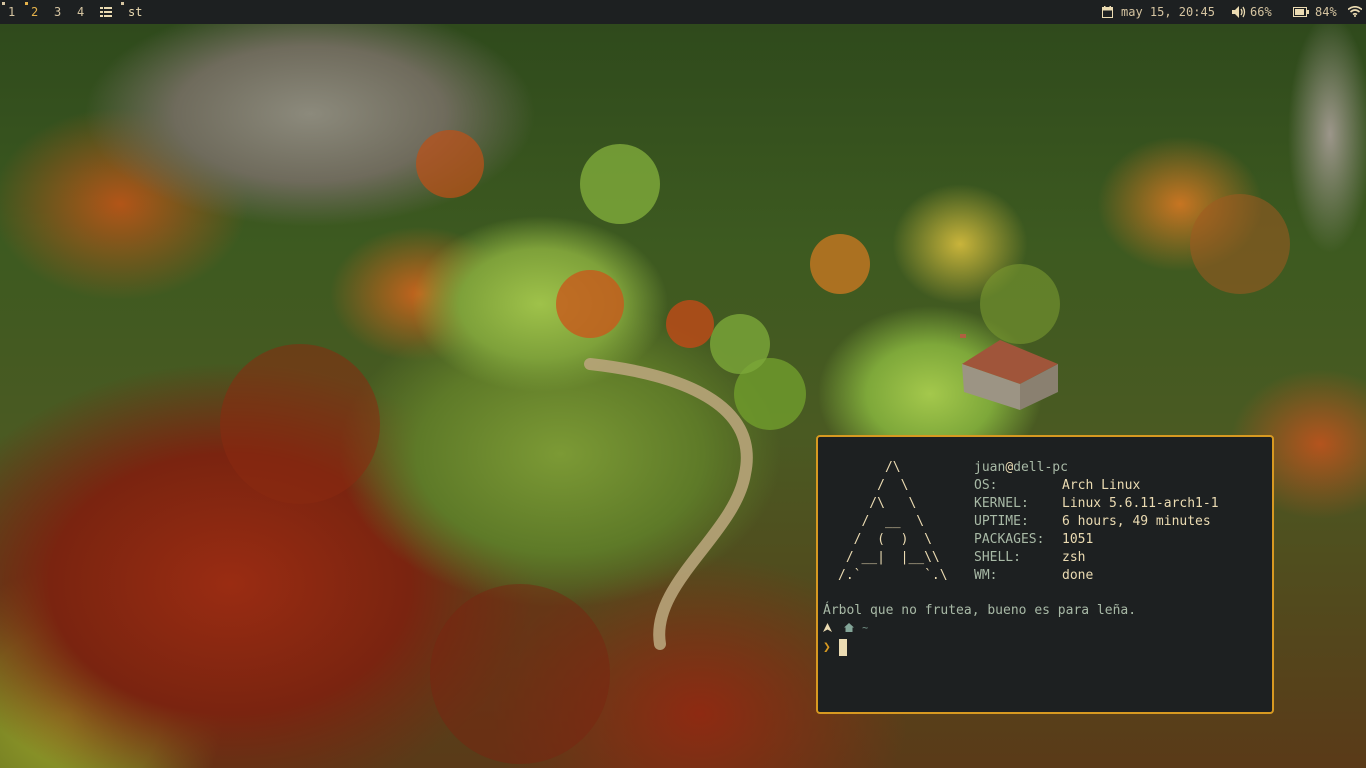 The image size is (1366, 768). Describe the element at coordinates (980, 610) in the screenshot. I see `fortune-quote: Árbol que no frutea, bueno es para leña.` at that location.